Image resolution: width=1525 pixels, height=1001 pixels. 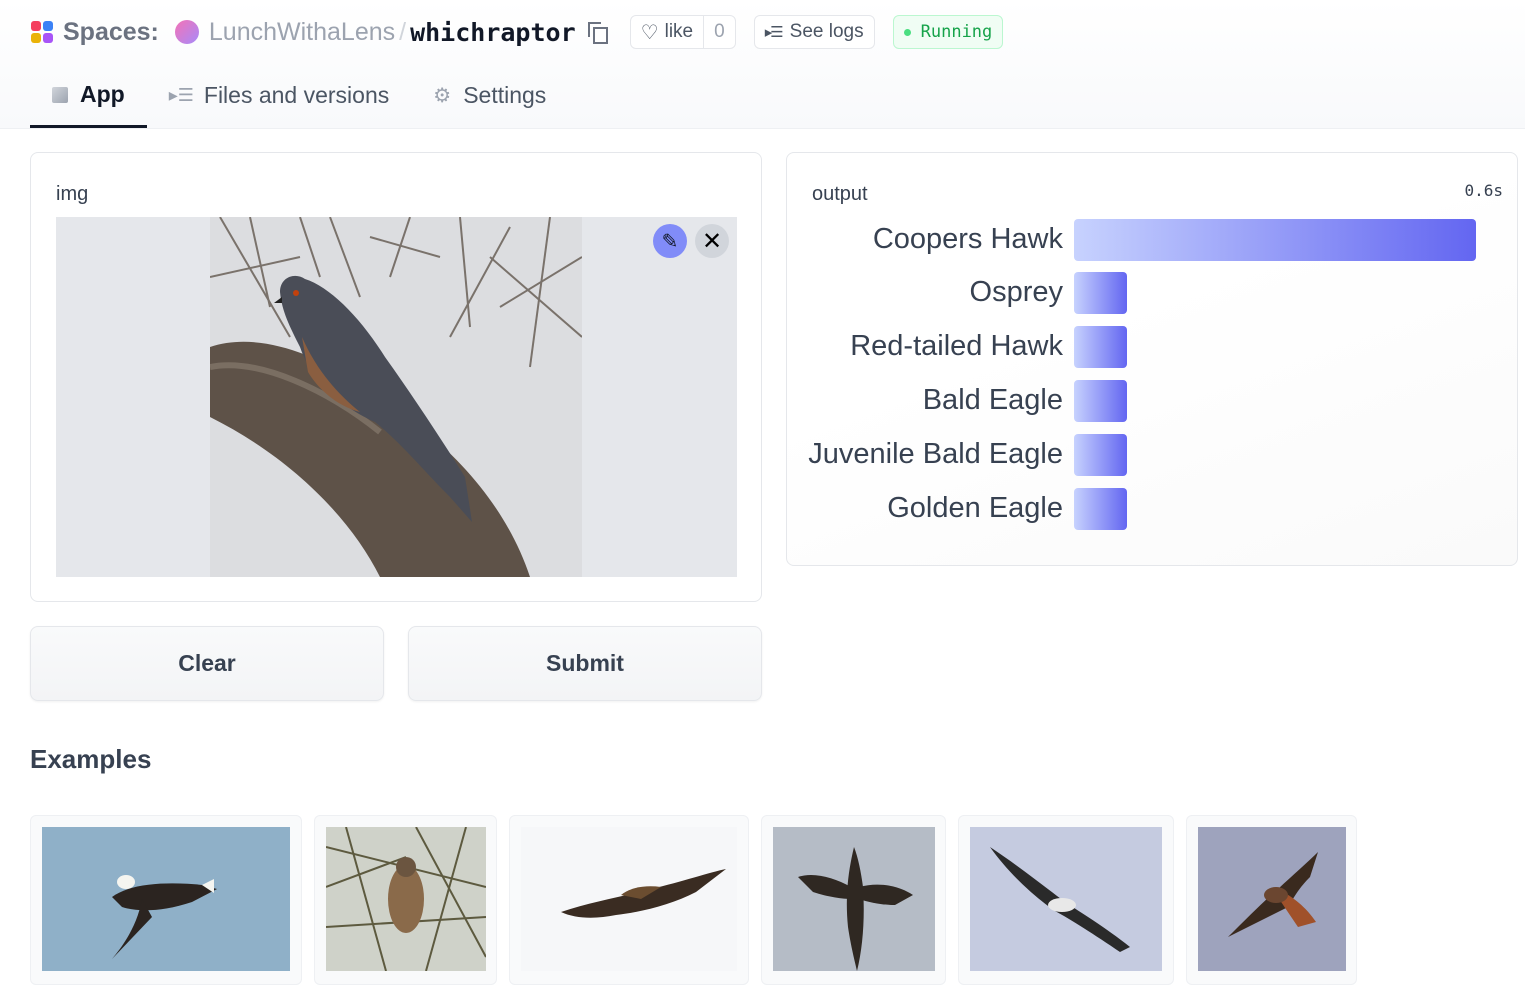 What do you see at coordinates (679, 31) in the screenshot?
I see `like-label: like` at bounding box center [679, 31].